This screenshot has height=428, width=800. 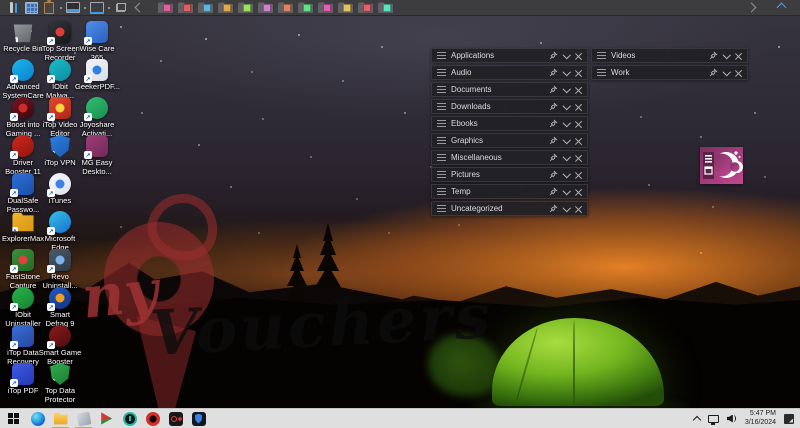 What do you see at coordinates (13, 7) in the screenshot?
I see `tools-icon` at bounding box center [13, 7].